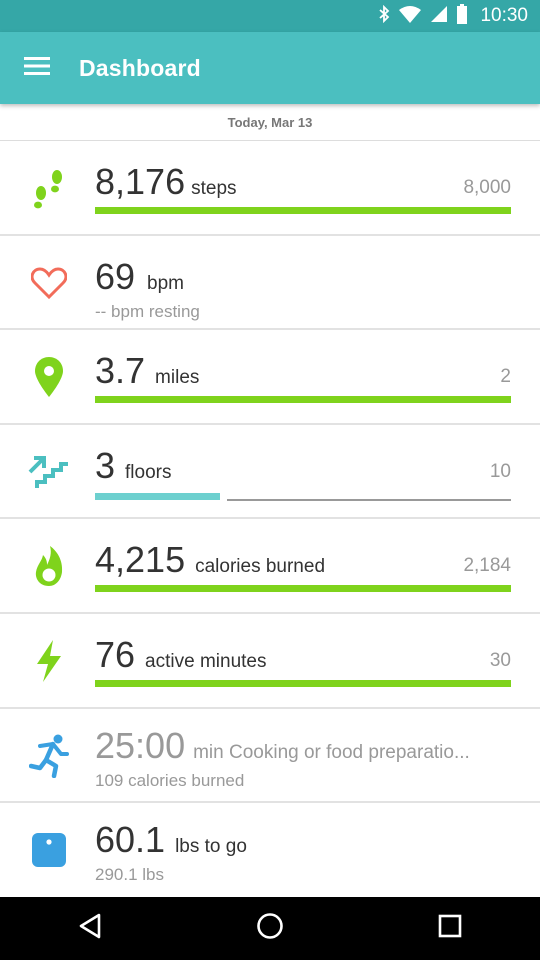 The width and height of the screenshot is (540, 960). I want to click on menu-icon, so click(37, 68).